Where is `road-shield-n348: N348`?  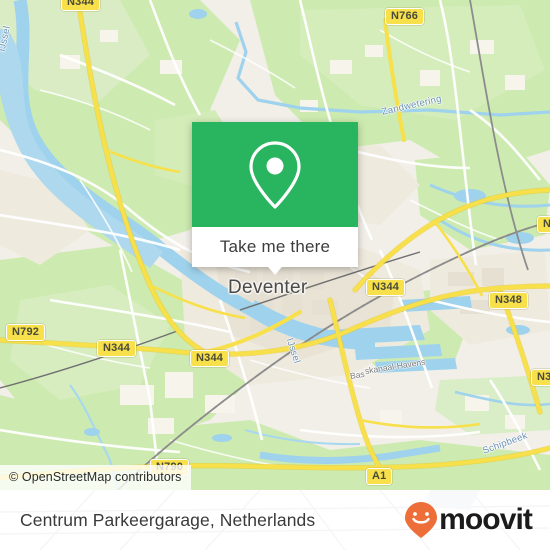 road-shield-n348: N348 is located at coordinates (509, 300).